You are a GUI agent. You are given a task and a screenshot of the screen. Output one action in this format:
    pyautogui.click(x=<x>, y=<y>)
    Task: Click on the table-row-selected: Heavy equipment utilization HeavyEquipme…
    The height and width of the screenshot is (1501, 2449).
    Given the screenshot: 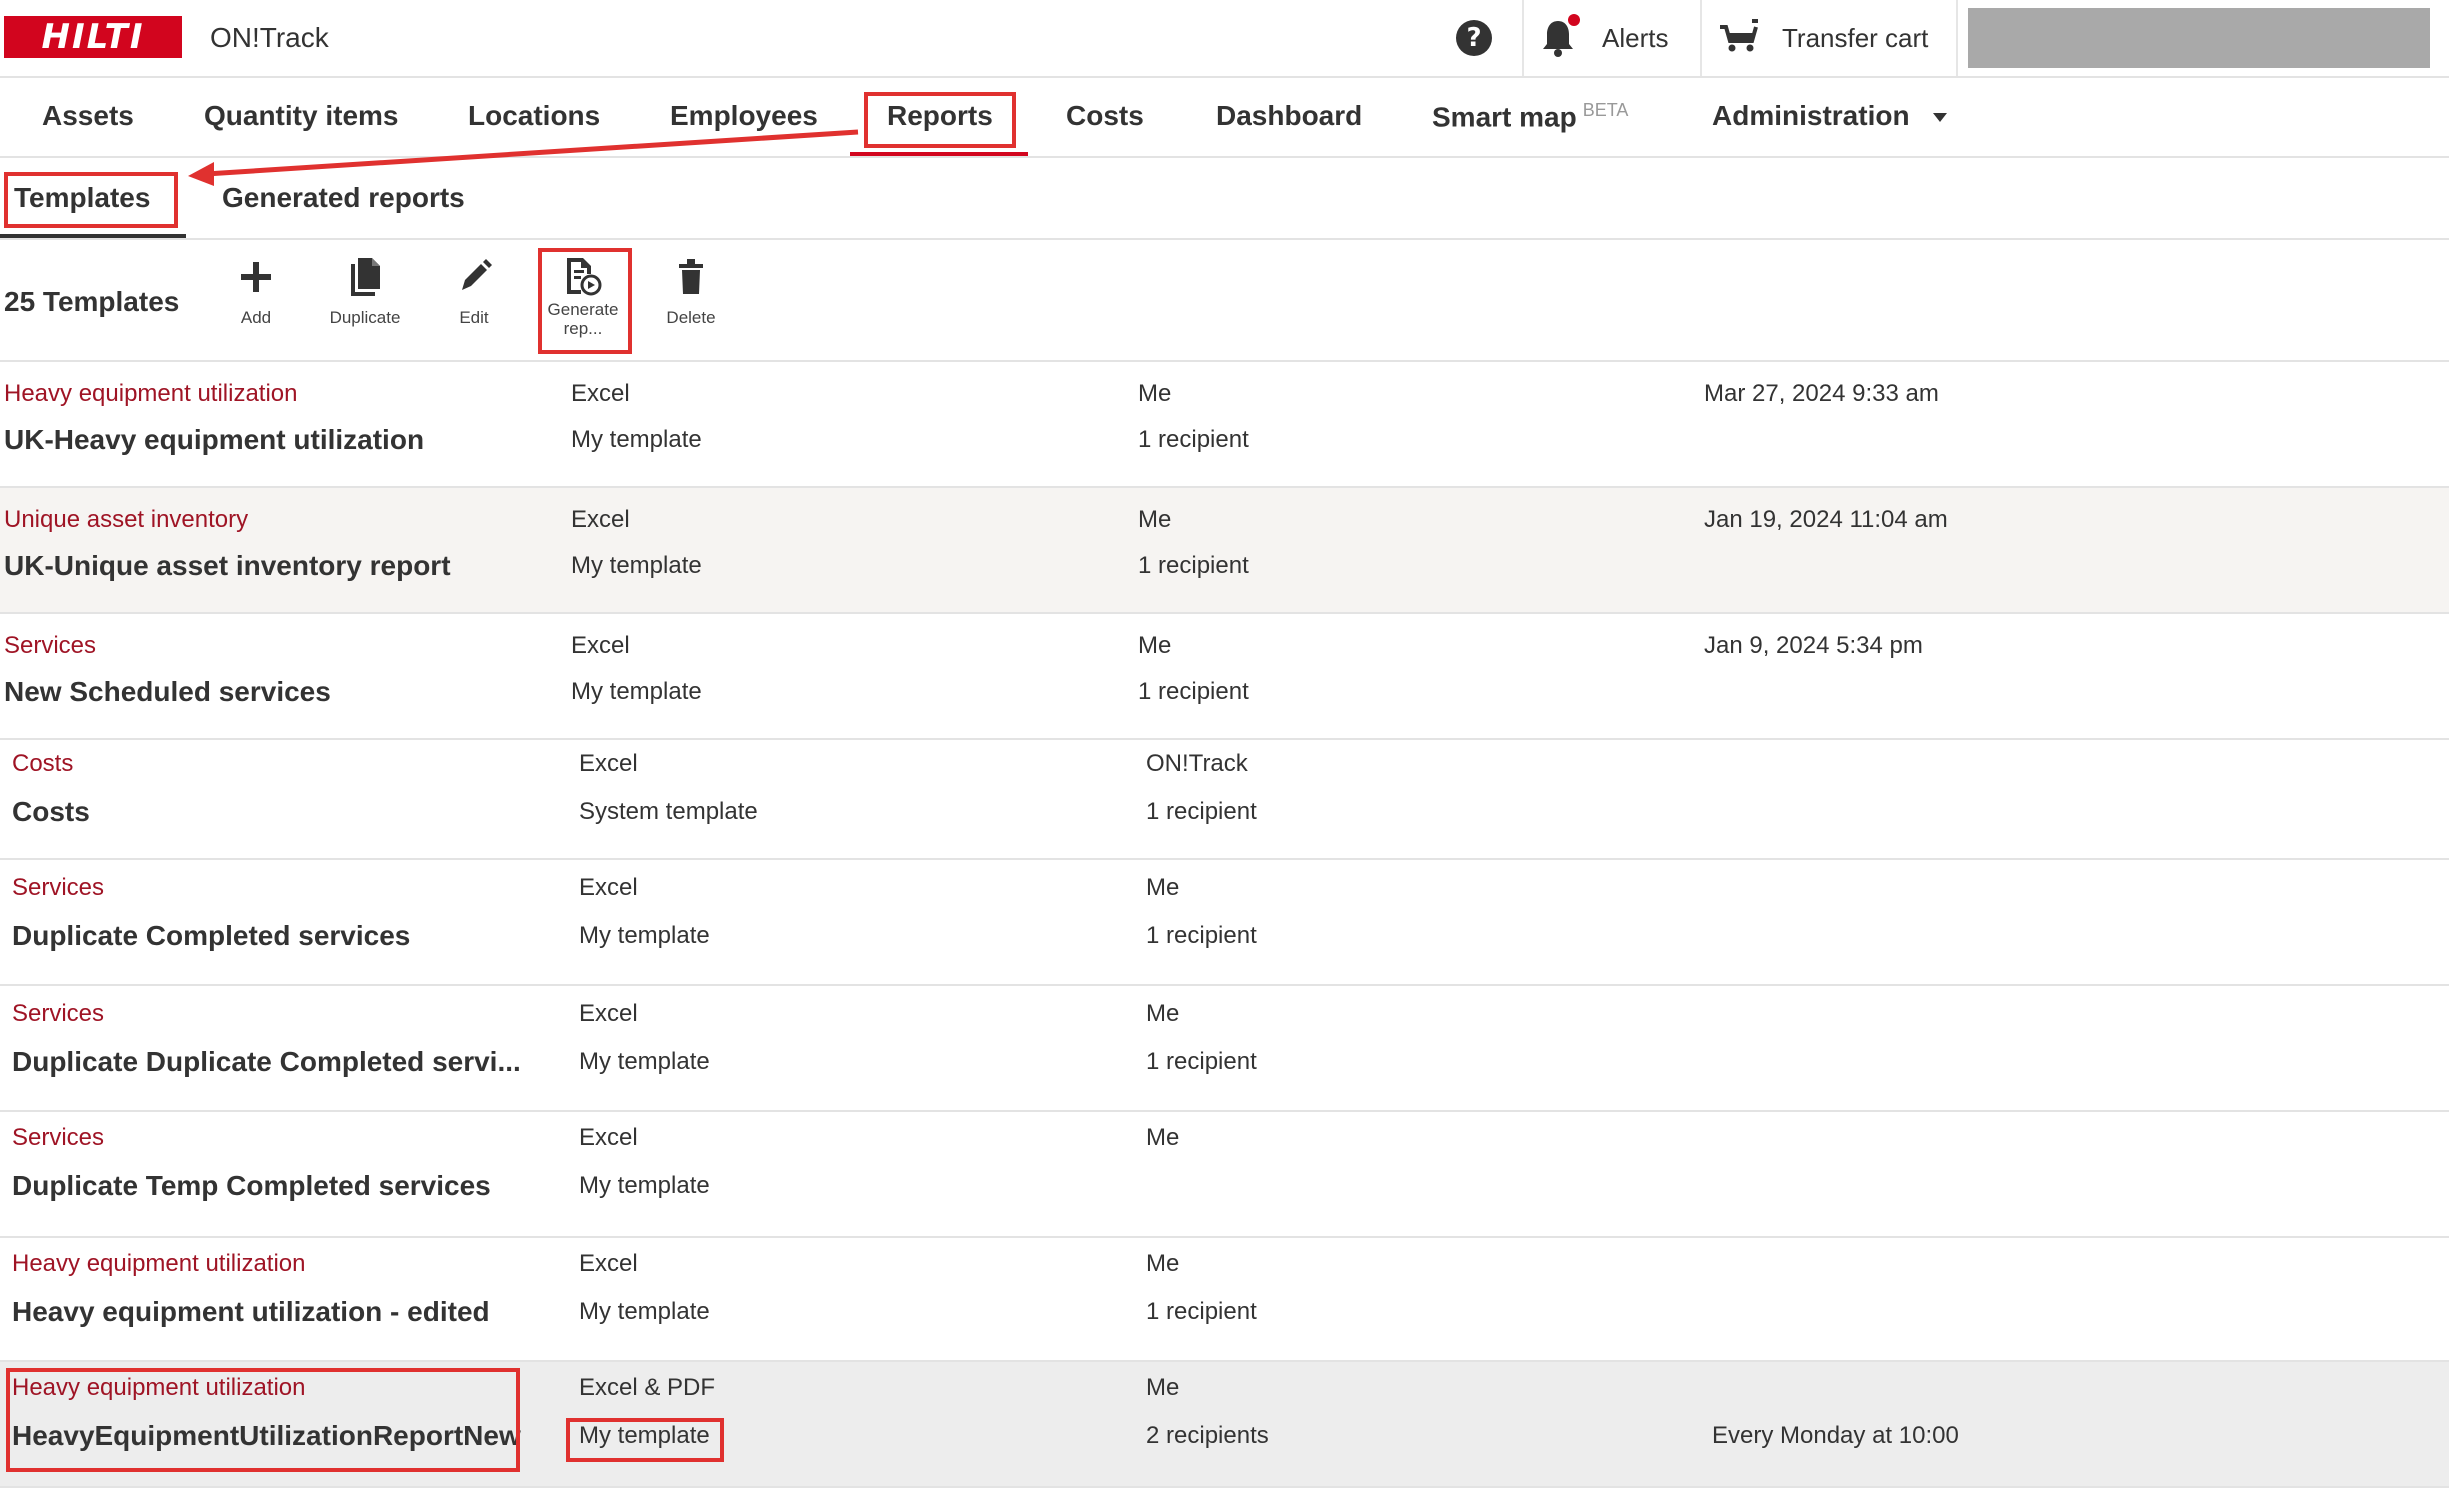 What is the action you would take?
    pyautogui.click(x=1224, y=1425)
    